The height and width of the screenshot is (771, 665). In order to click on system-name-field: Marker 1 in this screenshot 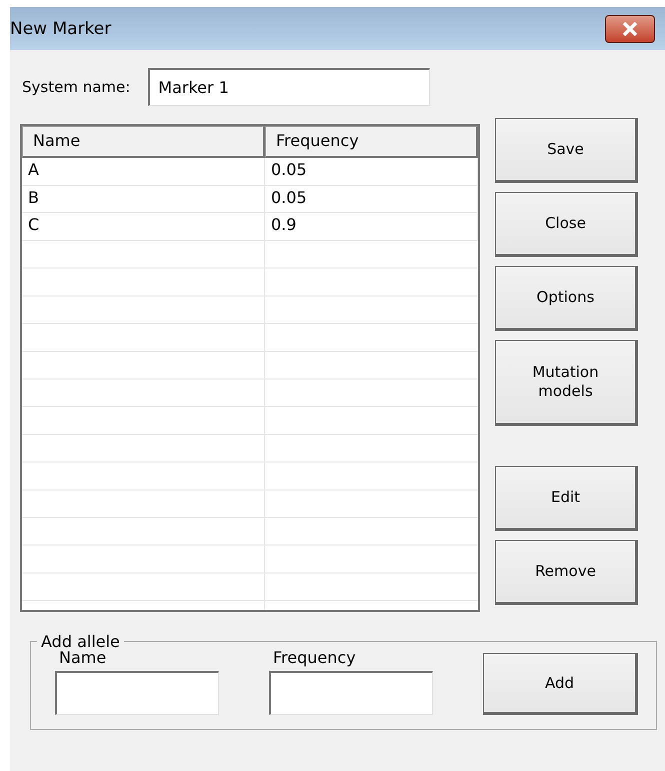, I will do `click(289, 87)`.